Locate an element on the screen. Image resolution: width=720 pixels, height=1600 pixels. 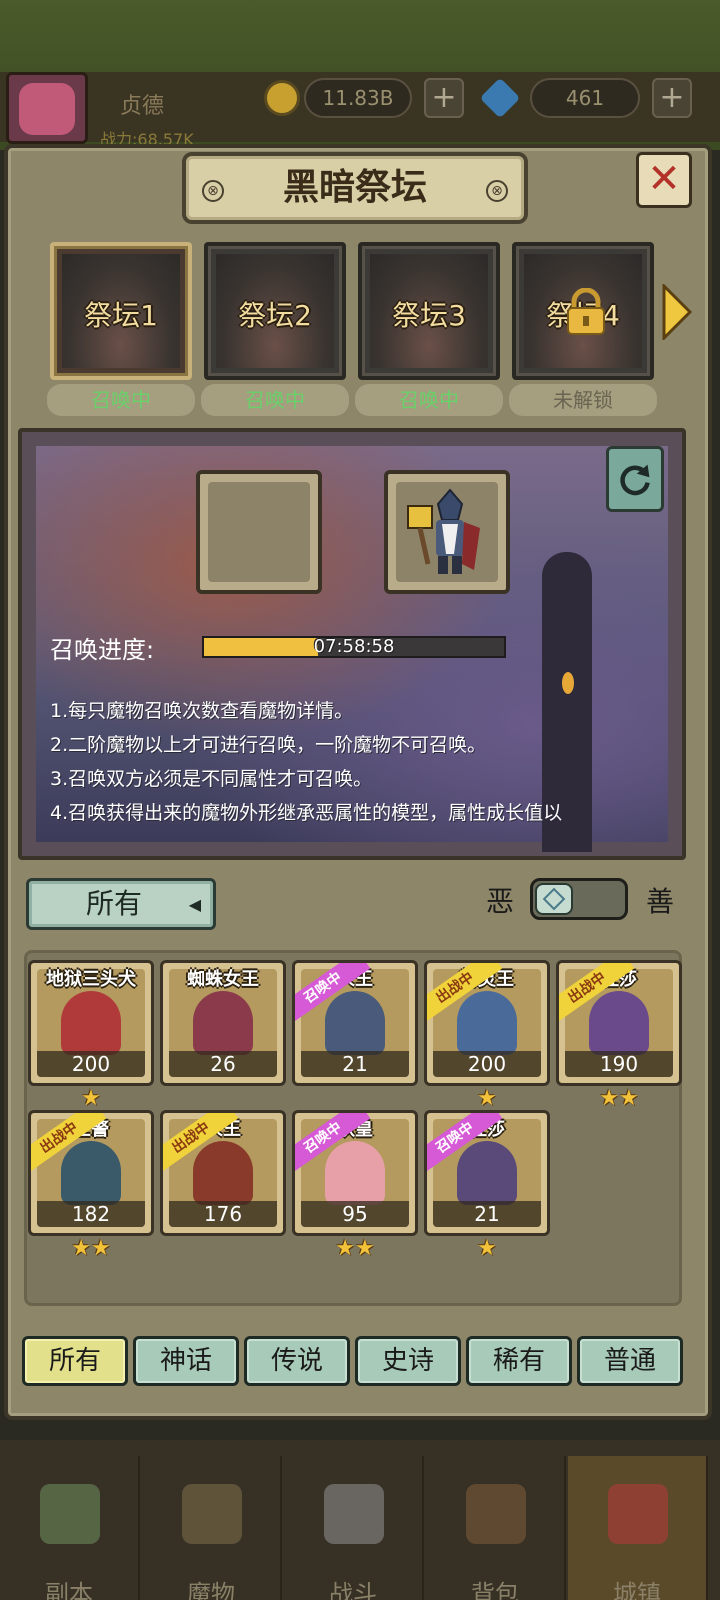
nav-item: 城镇 is located at coordinates (638, 1528).